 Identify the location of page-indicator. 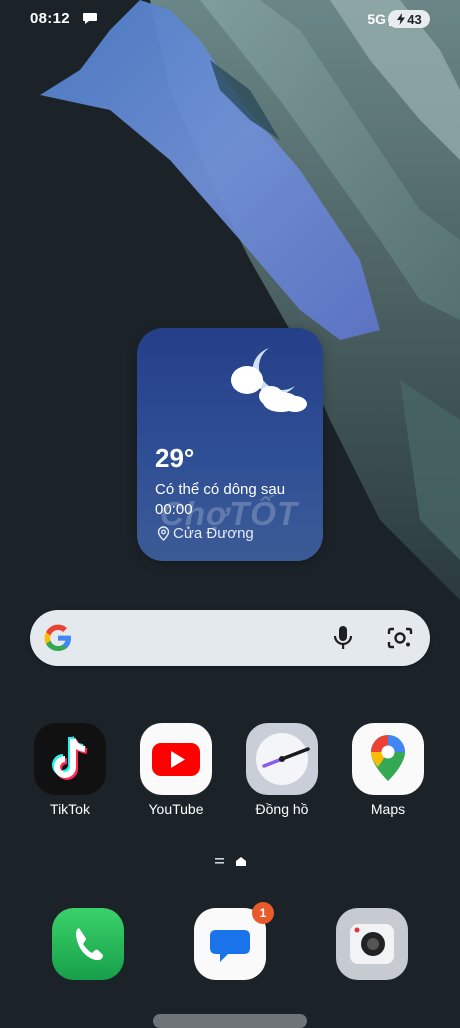
(231, 861).